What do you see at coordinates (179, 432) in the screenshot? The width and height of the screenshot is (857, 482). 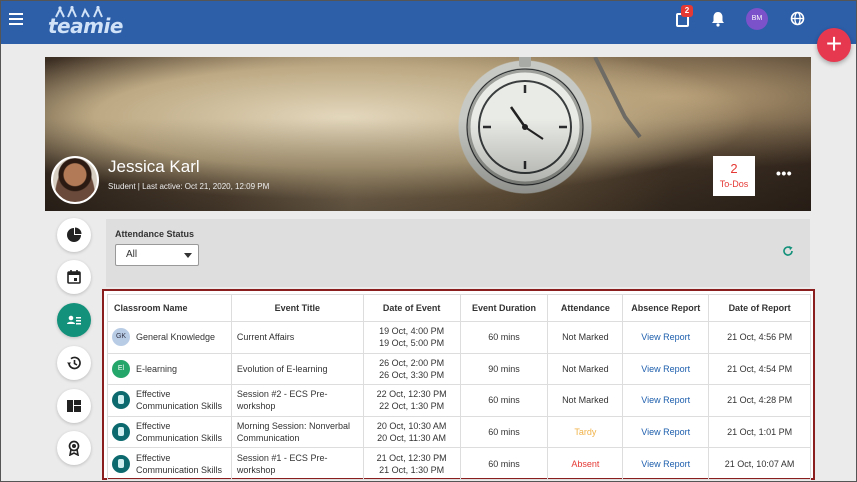 I see `classroom-name: Effective Communication Skills` at bounding box center [179, 432].